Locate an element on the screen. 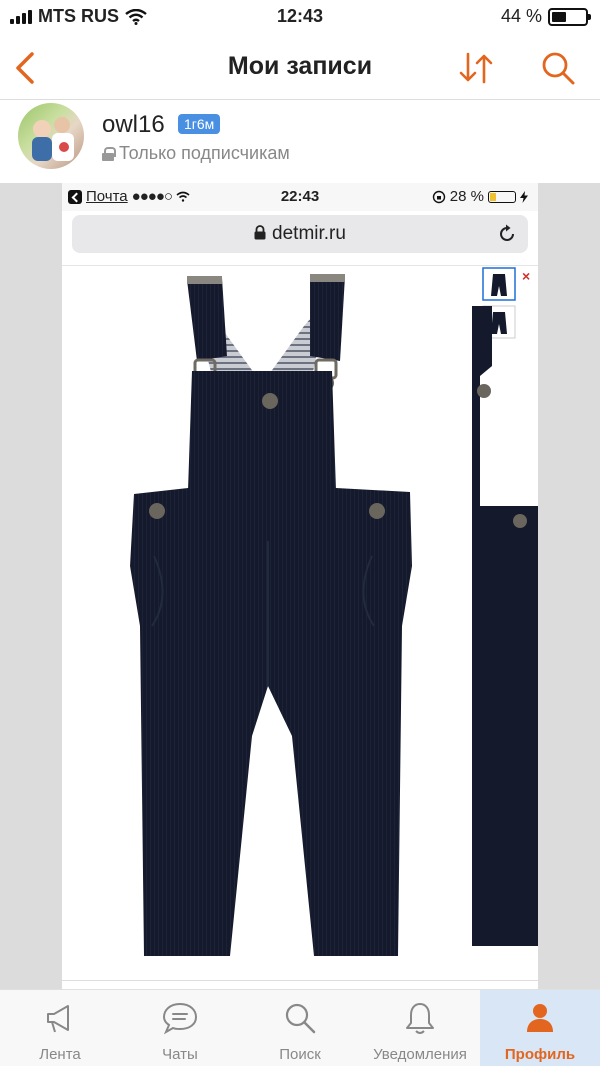 The width and height of the screenshot is (600, 1066). reload-icon is located at coordinates (507, 232).